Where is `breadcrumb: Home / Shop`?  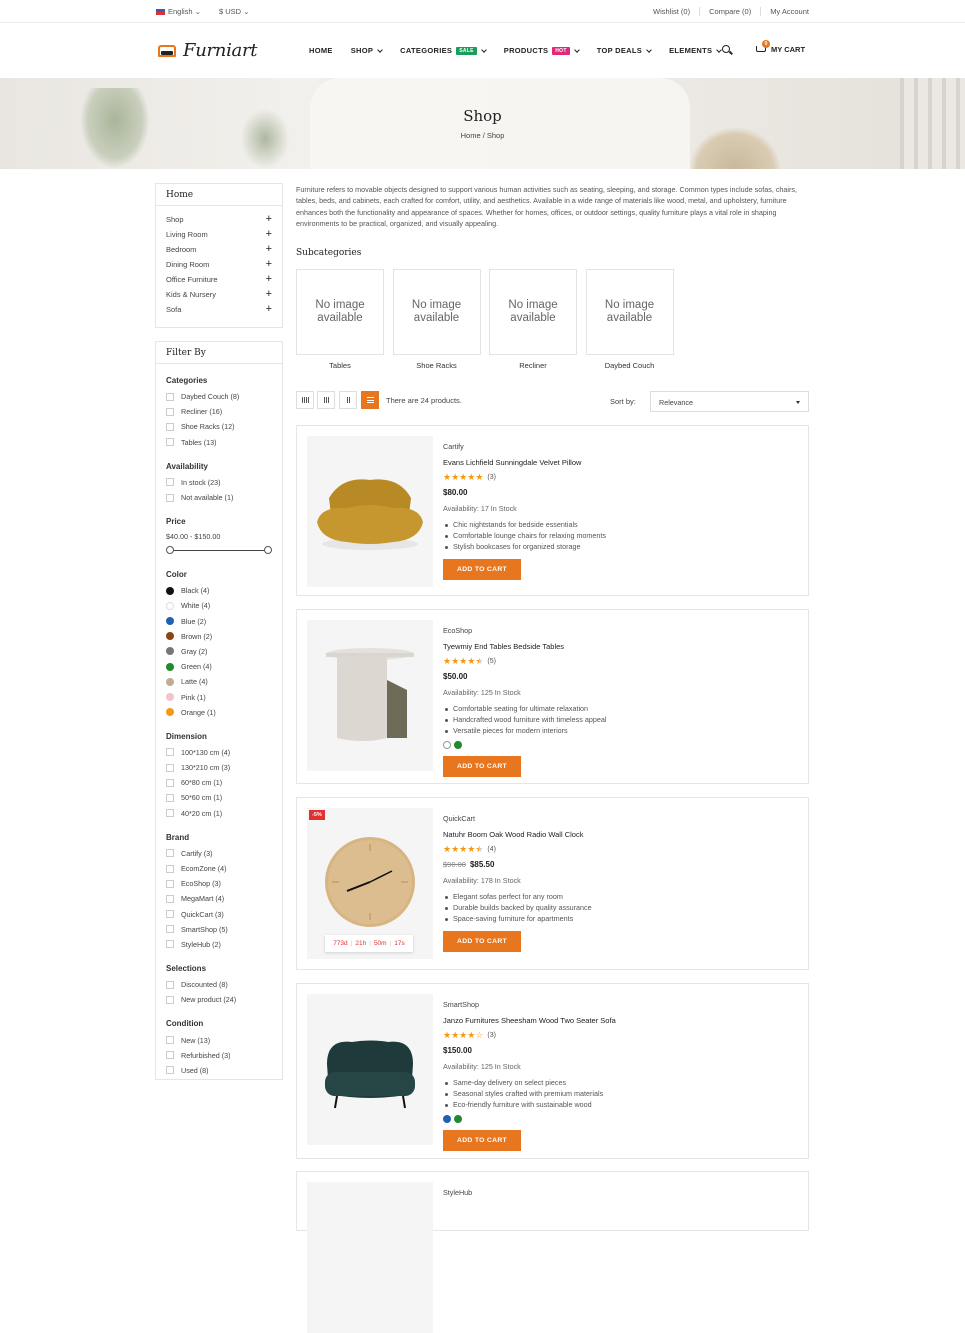 breadcrumb: Home / Shop is located at coordinates (482, 135).